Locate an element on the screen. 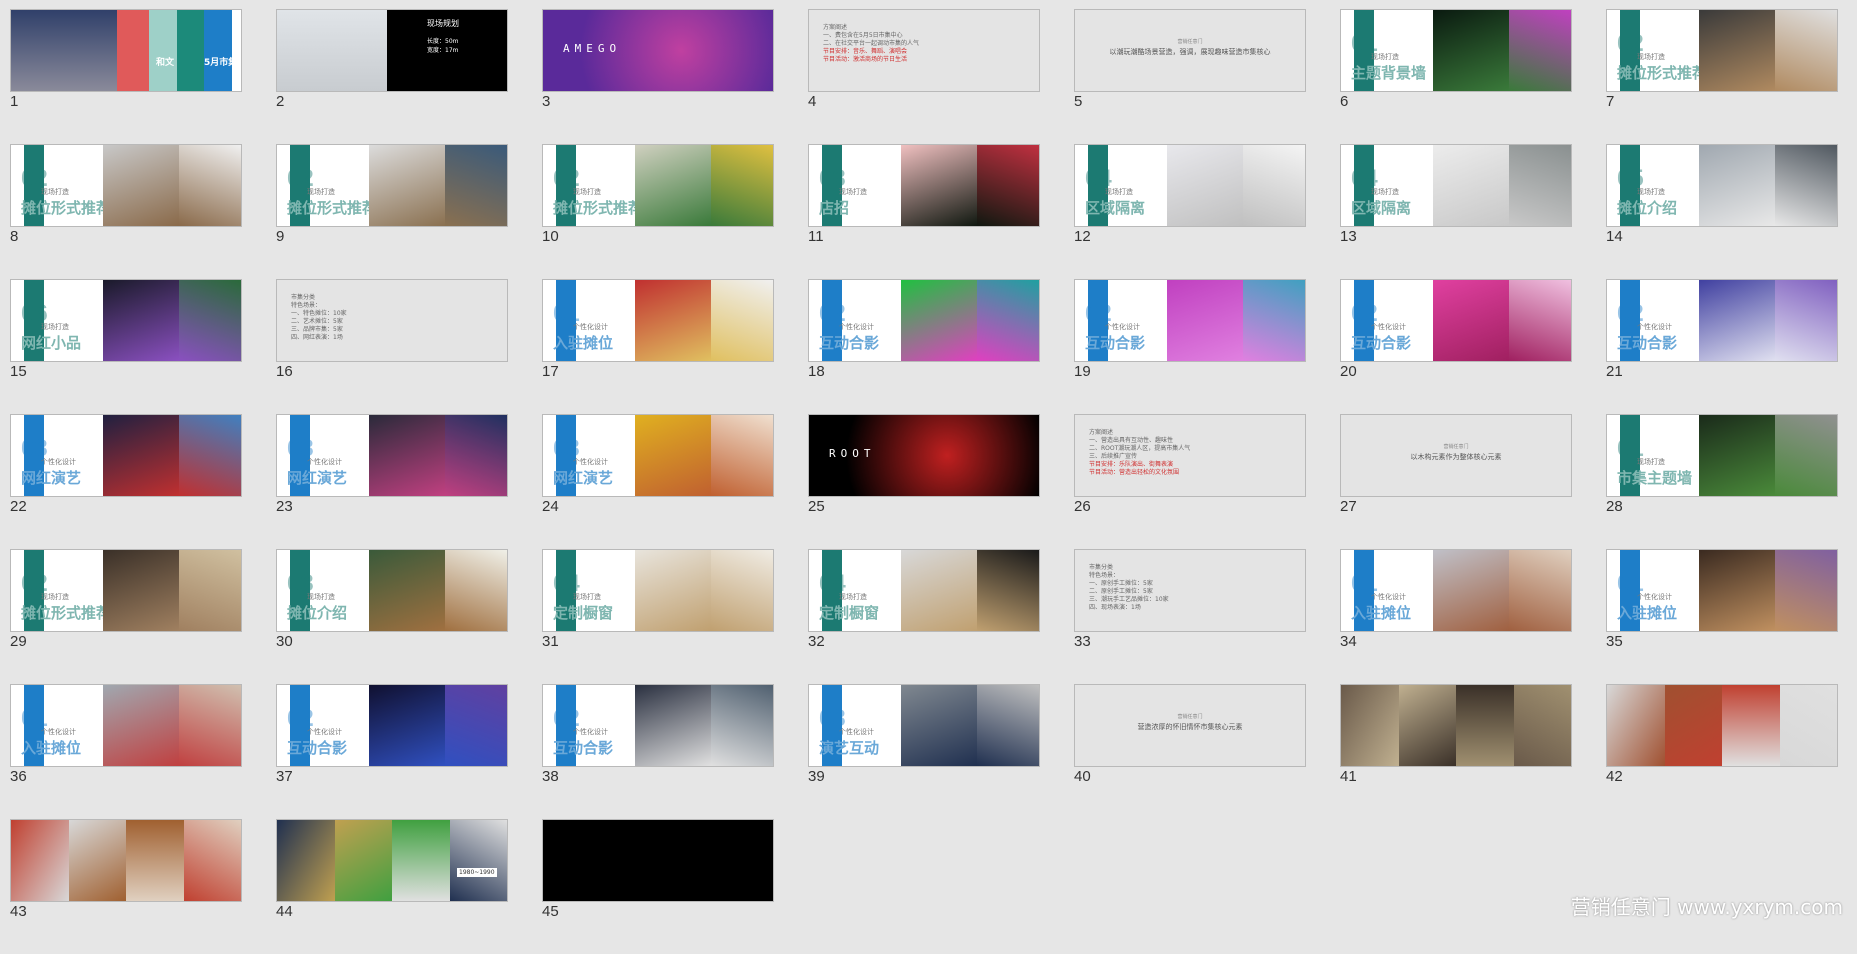 The width and height of the screenshot is (1857, 954). slide-cell: 02 个性化设计 互动合影 18 is located at coordinates (924, 346).